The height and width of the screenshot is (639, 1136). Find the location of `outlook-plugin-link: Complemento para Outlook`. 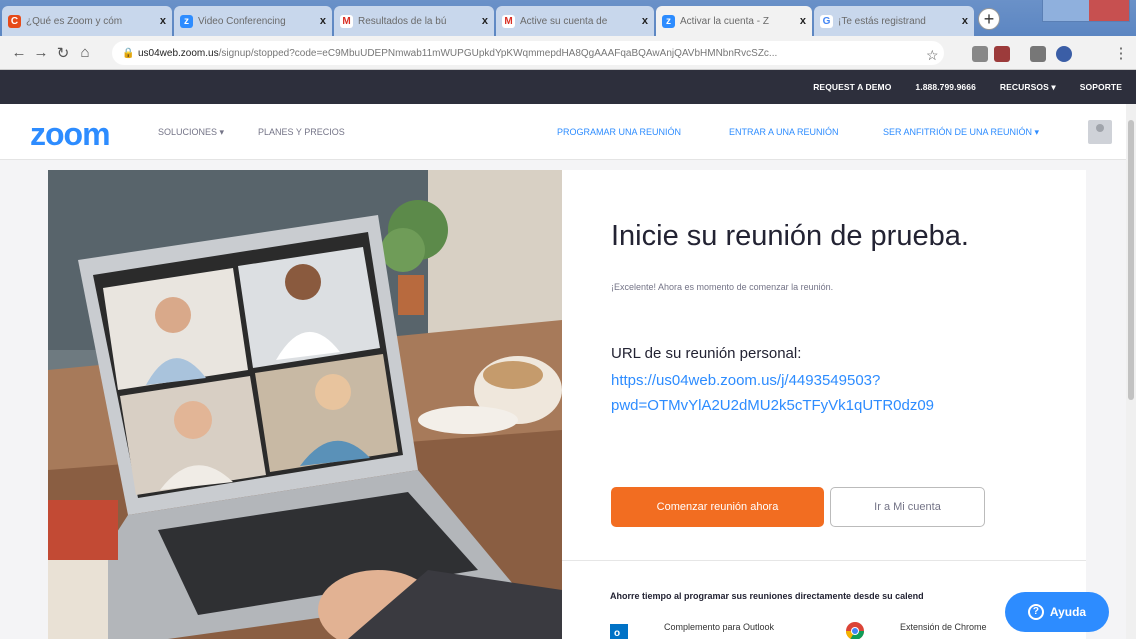

outlook-plugin-link: Complemento para Outlook is located at coordinates (719, 627).